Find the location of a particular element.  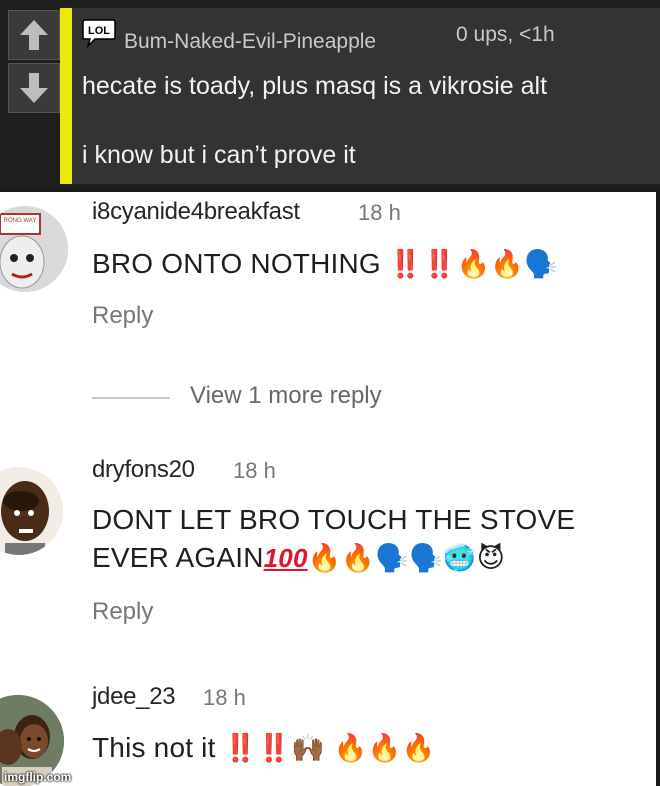

comment-text-content: BRO ONTO NOTHING is located at coordinates (236, 263).